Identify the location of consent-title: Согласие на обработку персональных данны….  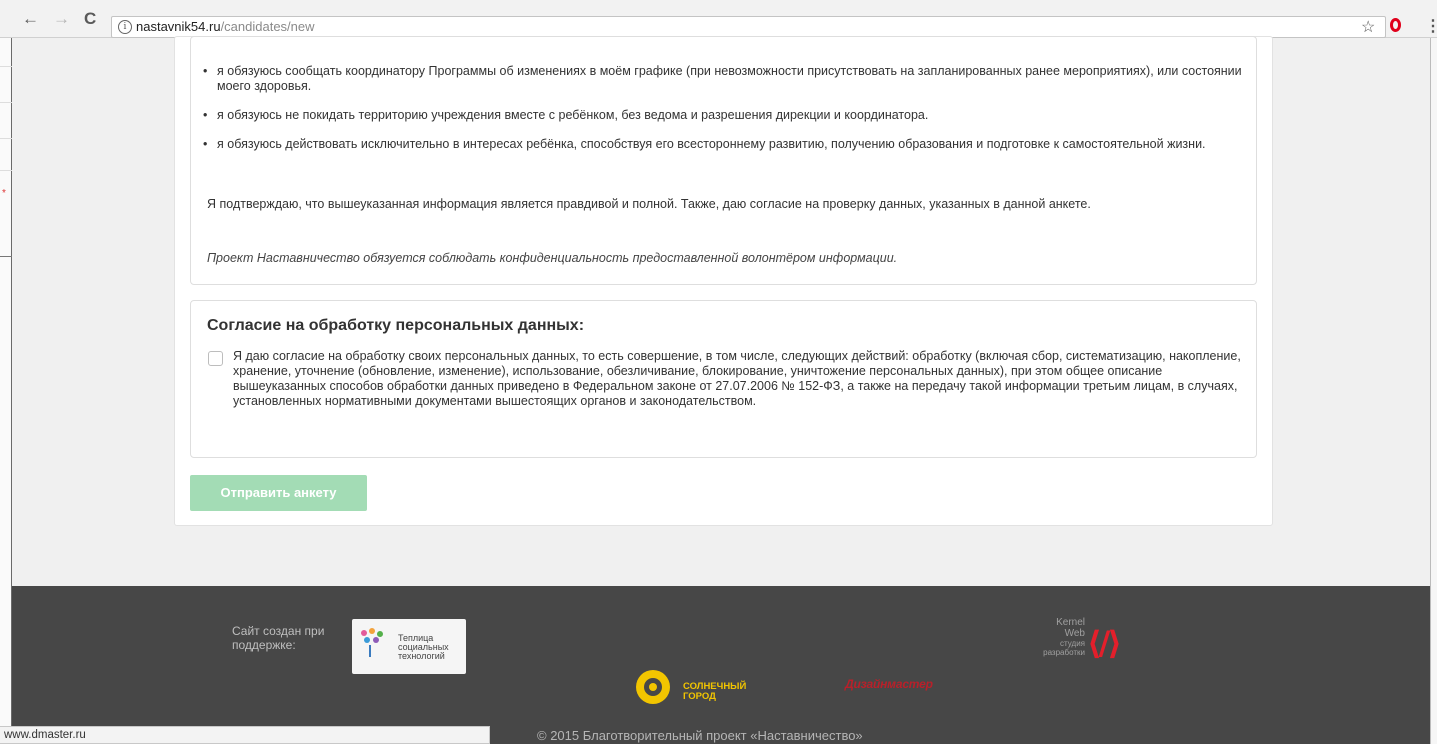
(396, 325).